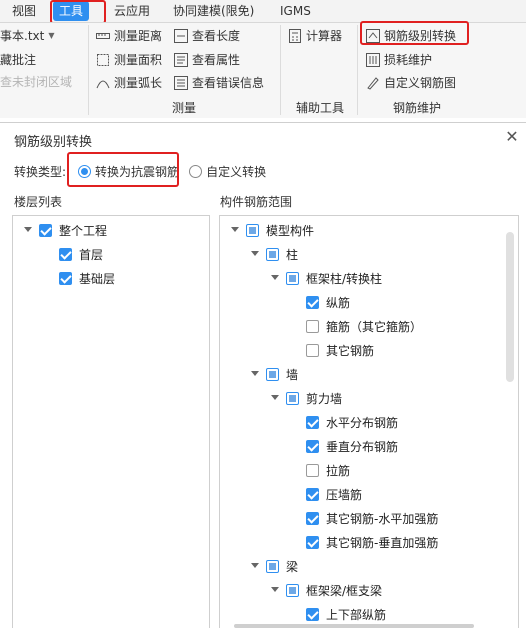 The width and height of the screenshot is (526, 628). I want to click on tree-label: 压墙筋, so click(344, 494).